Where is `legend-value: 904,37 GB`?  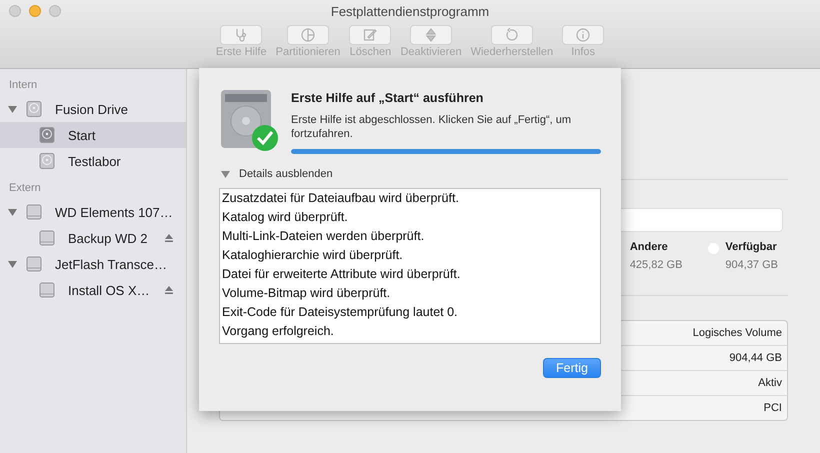
legend-value: 904,37 GB is located at coordinates (751, 265).